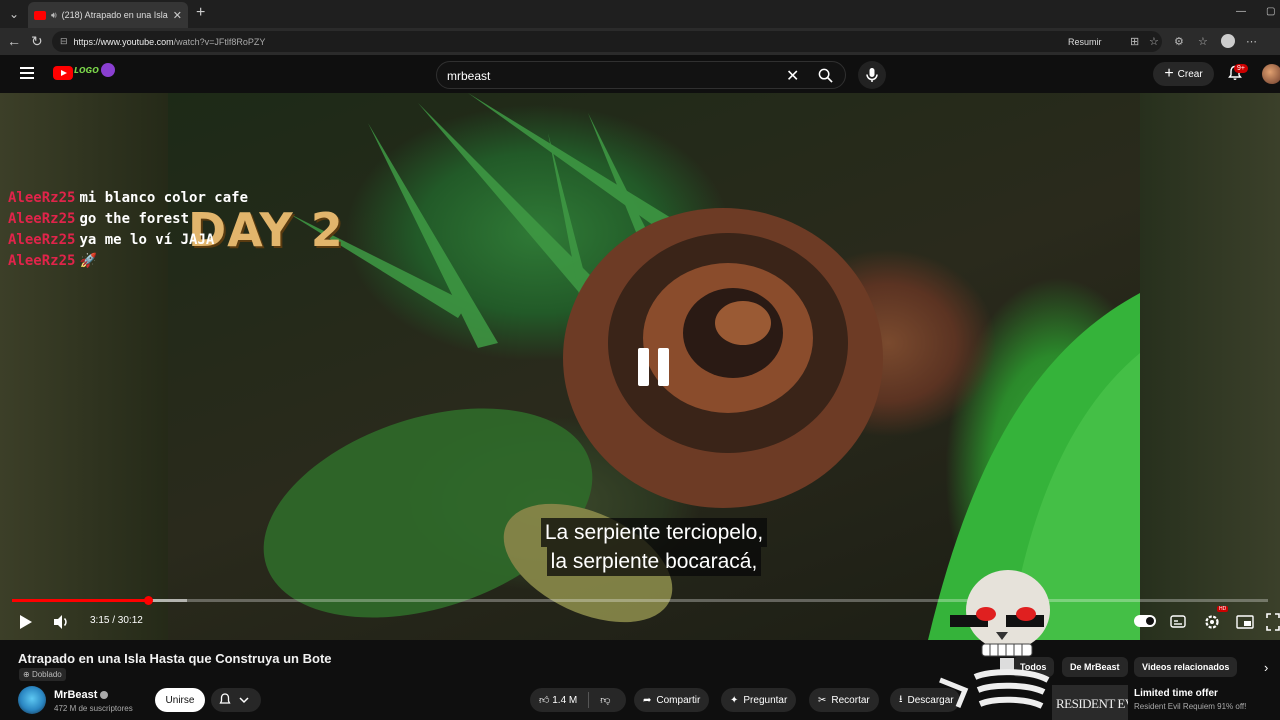 Image resolution: width=1280 pixels, height=720 pixels. What do you see at coordinates (134, 219) in the screenshot?
I see `chat-text: go the forest` at bounding box center [134, 219].